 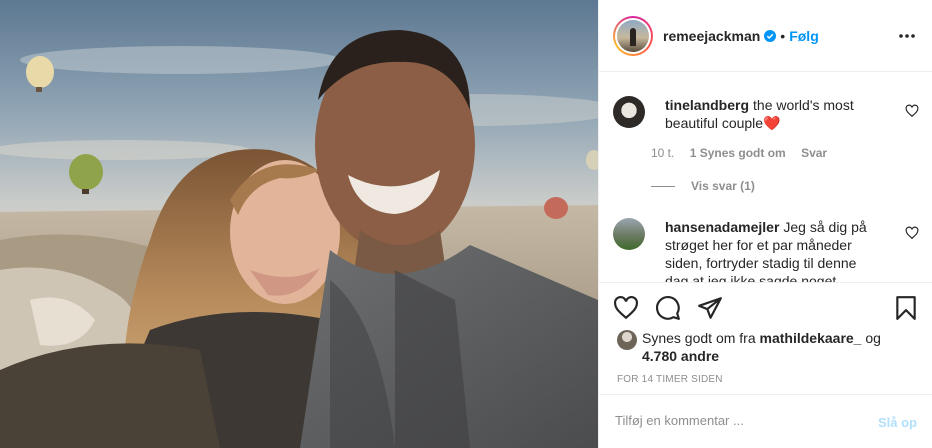 I want to click on view-replies-label: Vis svar (1), so click(x=723, y=186).